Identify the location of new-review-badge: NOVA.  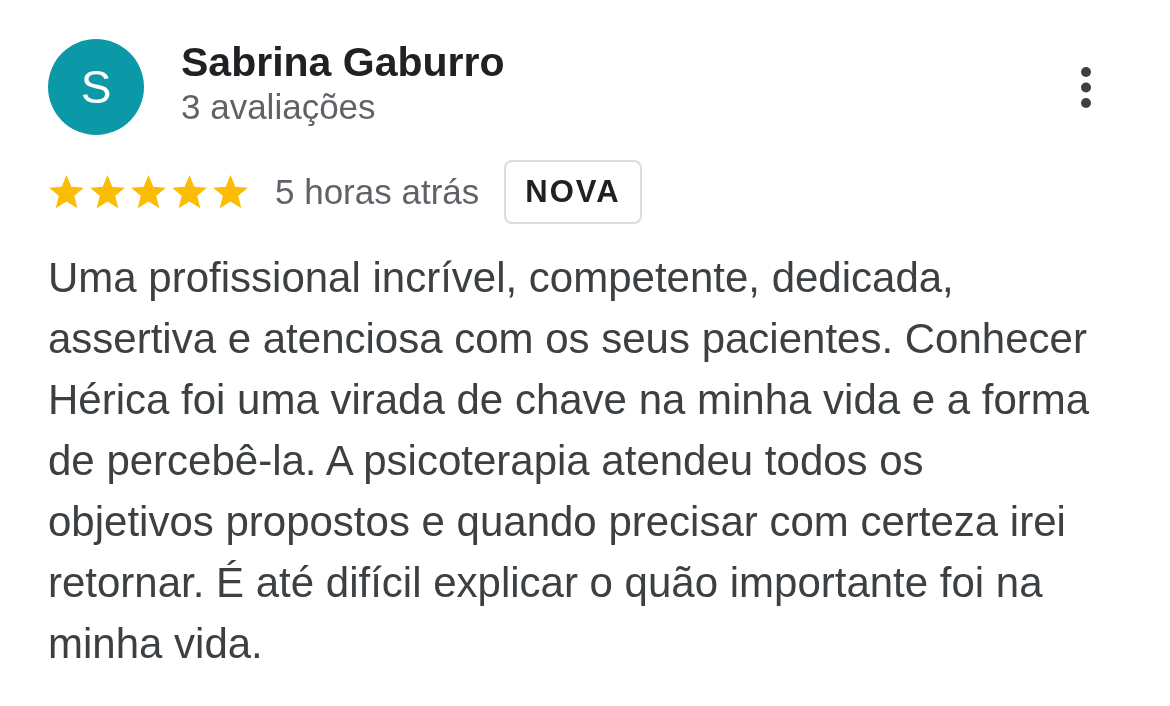
(573, 192).